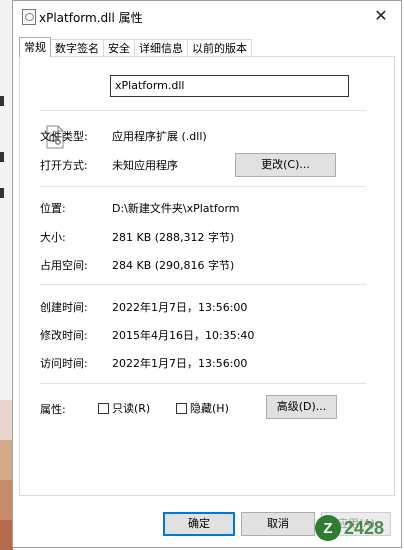 This screenshot has width=404, height=550. What do you see at coordinates (64, 335) in the screenshot?
I see `modified-label: 修改时间:` at bounding box center [64, 335].